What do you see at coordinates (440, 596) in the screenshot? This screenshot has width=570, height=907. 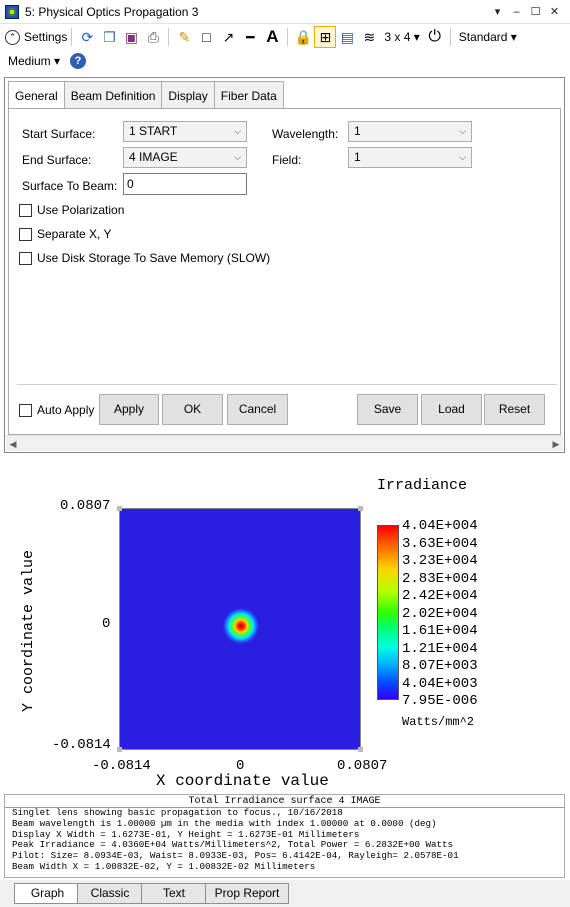 I see `colorbar-tick: 2.42E+004` at bounding box center [440, 596].